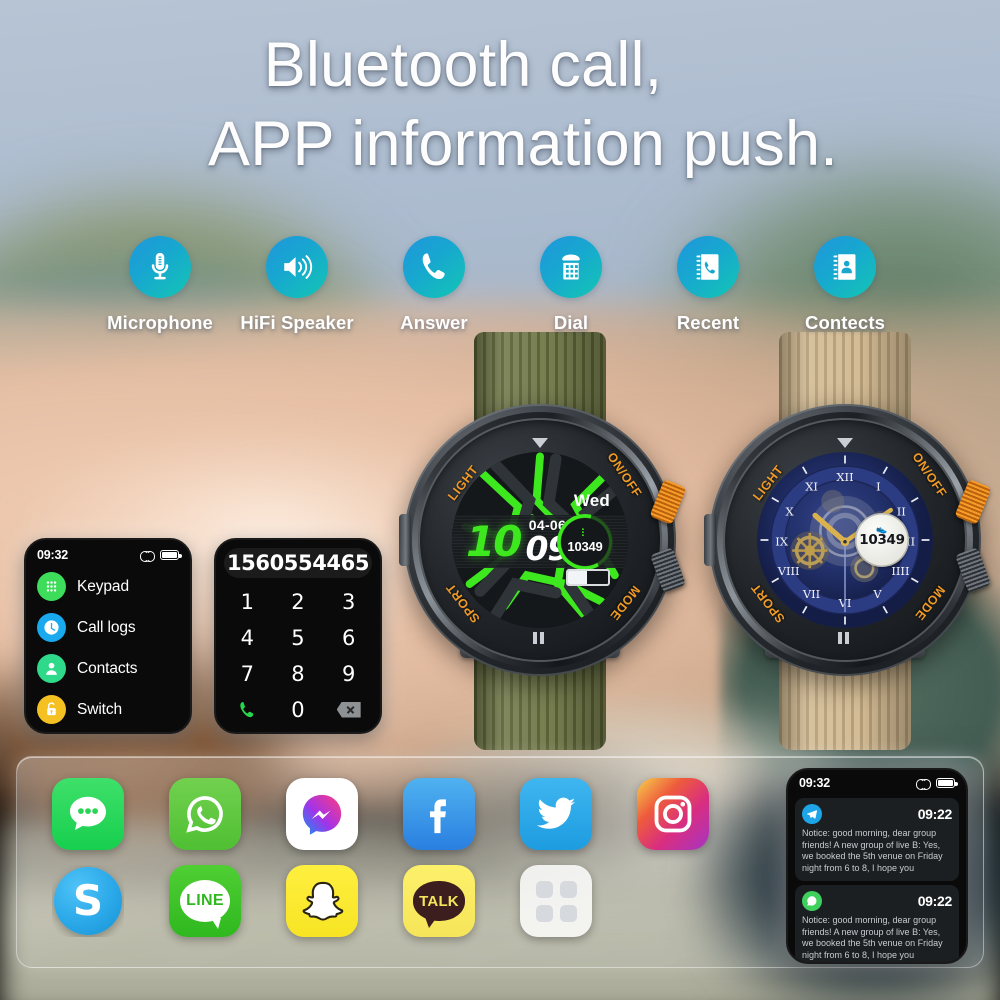  I want to click on feature-answer: Answer, so click(434, 285).